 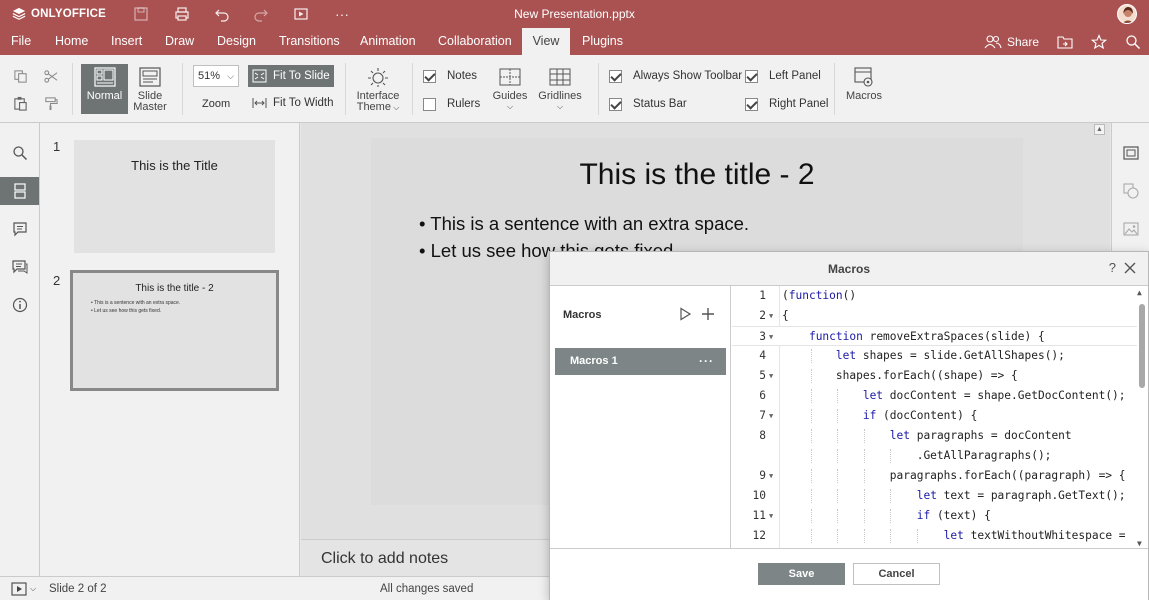 What do you see at coordinates (783, 76) in the screenshot?
I see `left-panel-checkbox: Left Panel` at bounding box center [783, 76].